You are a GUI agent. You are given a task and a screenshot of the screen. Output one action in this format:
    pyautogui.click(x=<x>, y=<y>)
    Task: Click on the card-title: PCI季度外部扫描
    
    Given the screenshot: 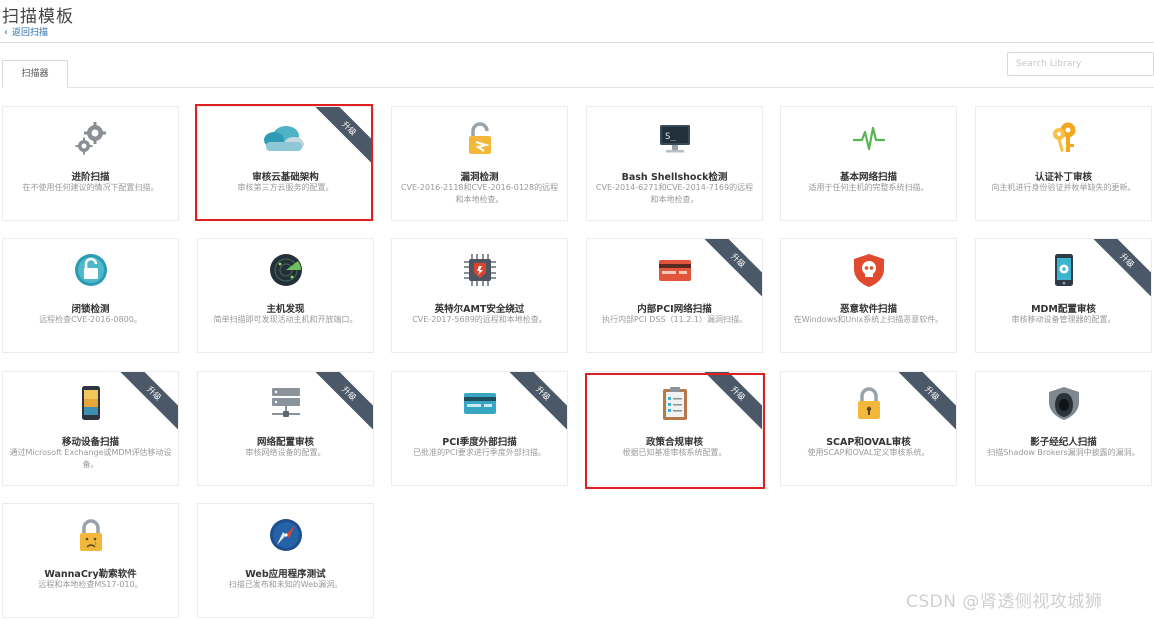 What is the action you would take?
    pyautogui.click(x=479, y=442)
    